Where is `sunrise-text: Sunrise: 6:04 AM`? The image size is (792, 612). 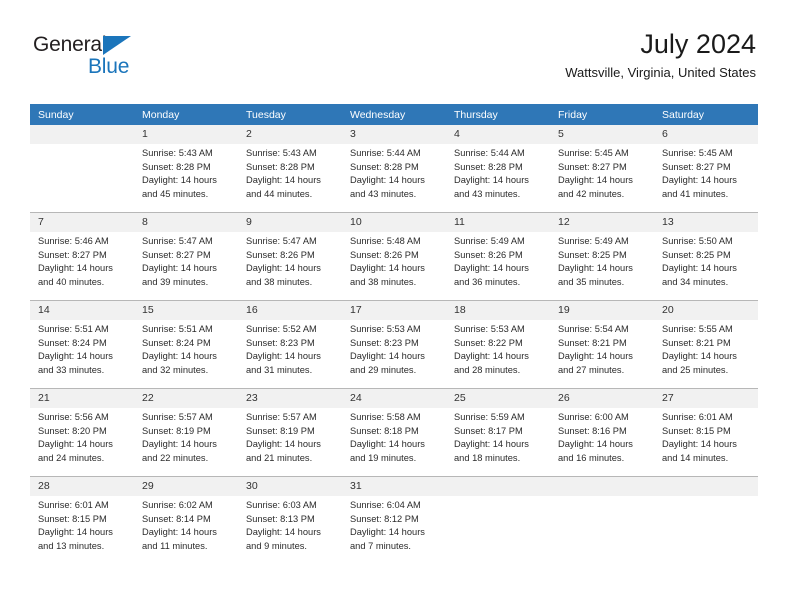 sunrise-text: Sunrise: 6:04 AM is located at coordinates (385, 505).